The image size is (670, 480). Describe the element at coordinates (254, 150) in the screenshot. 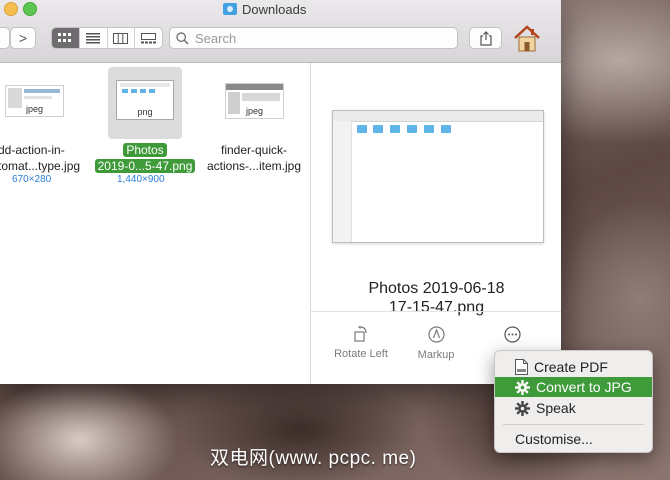

I see `file-name-line: finder-quick-` at that location.